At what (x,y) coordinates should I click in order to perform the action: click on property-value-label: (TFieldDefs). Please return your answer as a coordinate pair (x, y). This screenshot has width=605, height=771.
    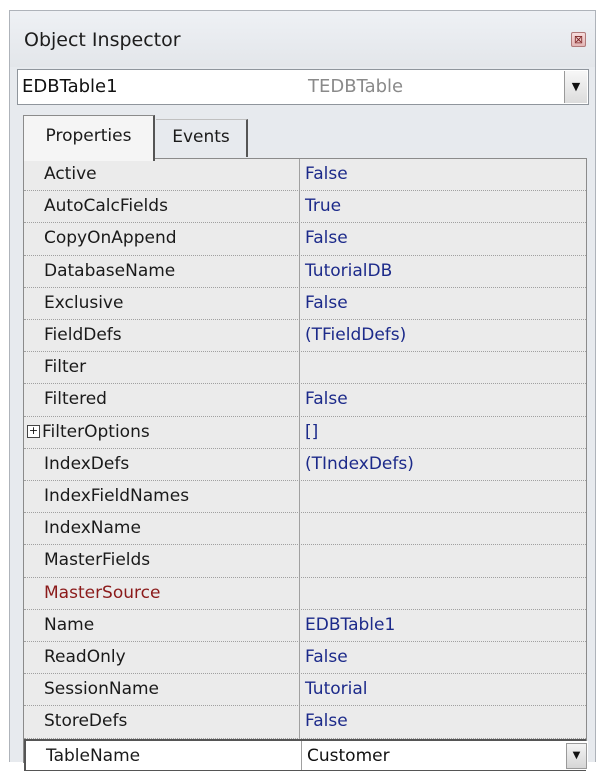
    Looking at the image, I should click on (356, 335).